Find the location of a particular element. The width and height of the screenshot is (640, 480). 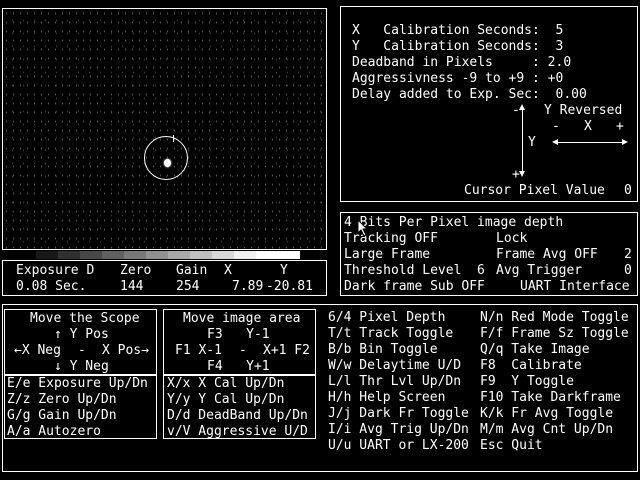

y-calibration-seconds: Y Calibration Seconds: 3 is located at coordinates (458, 46).